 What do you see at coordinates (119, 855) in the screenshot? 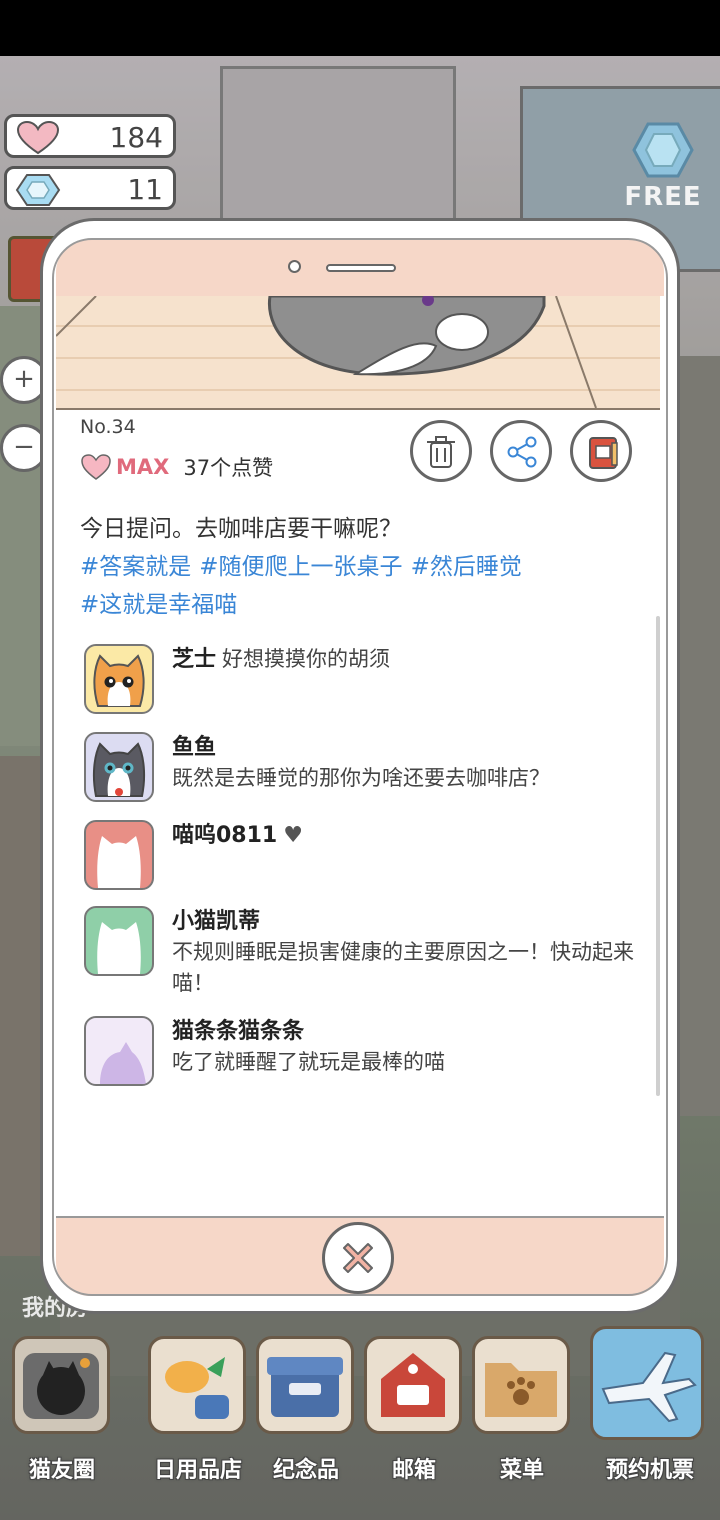
I see `red-cat-silhouette` at bounding box center [119, 855].